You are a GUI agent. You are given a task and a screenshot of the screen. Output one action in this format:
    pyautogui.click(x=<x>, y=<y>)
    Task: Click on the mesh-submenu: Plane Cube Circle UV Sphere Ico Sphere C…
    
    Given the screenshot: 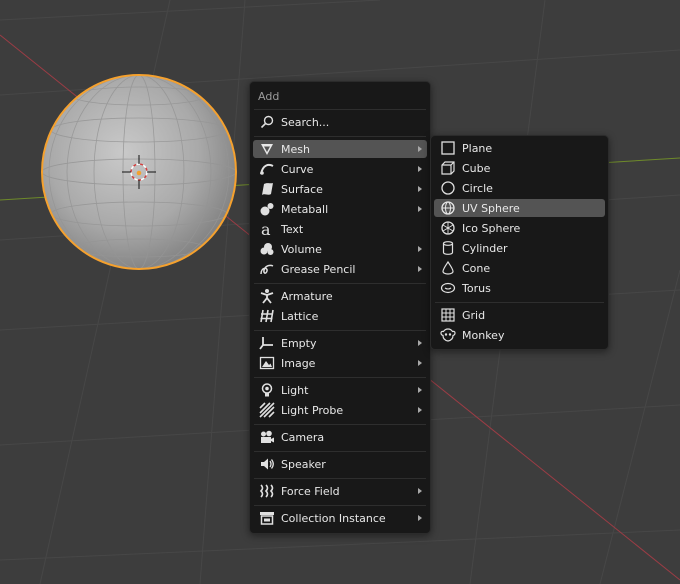 What is the action you would take?
    pyautogui.click(x=519, y=242)
    